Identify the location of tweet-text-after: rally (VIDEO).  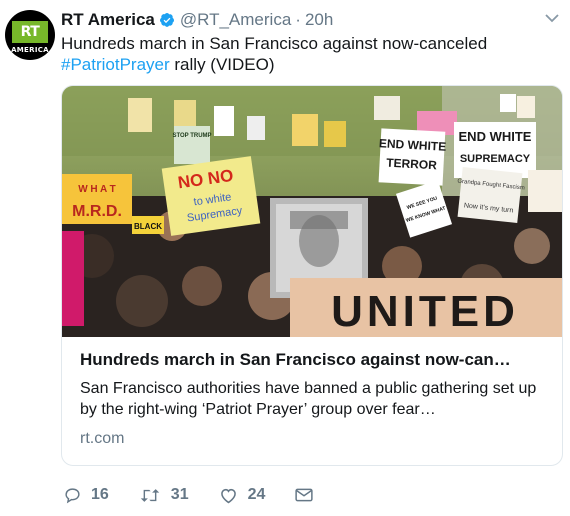
(222, 64).